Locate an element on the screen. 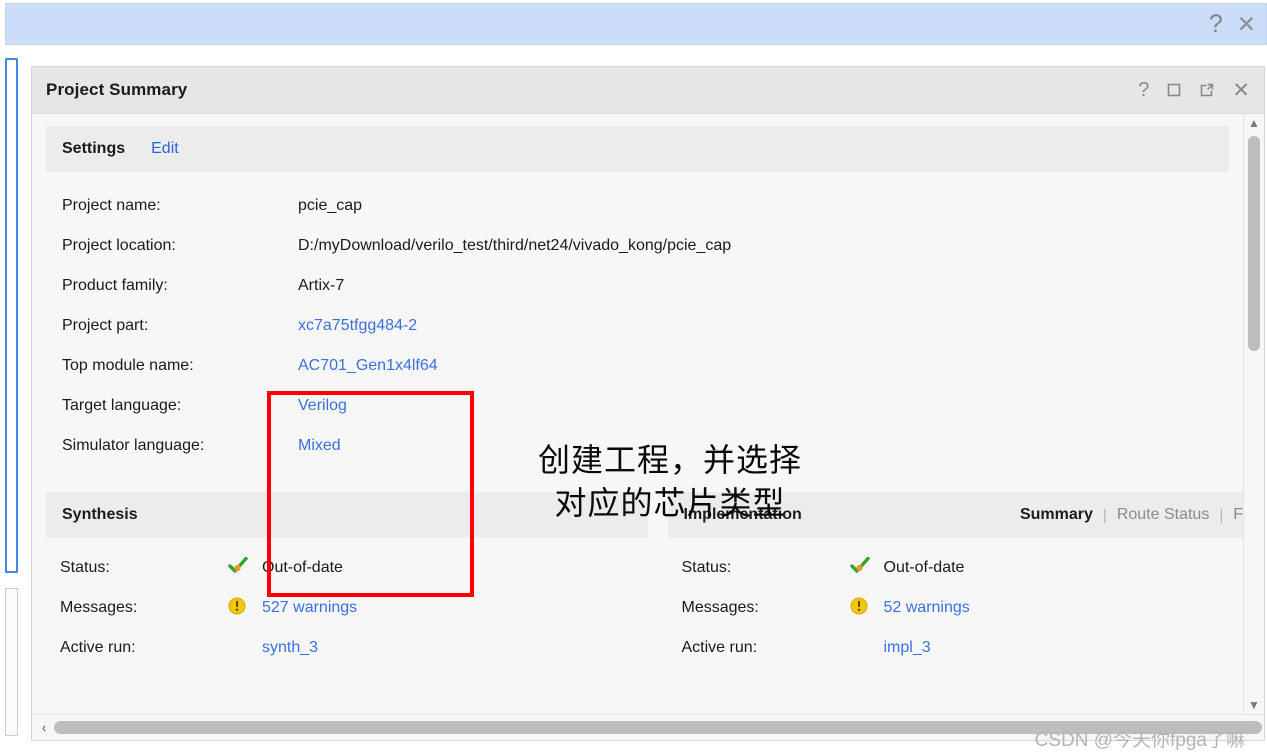  vertical-scroll-track is located at coordinates (1254, 414).